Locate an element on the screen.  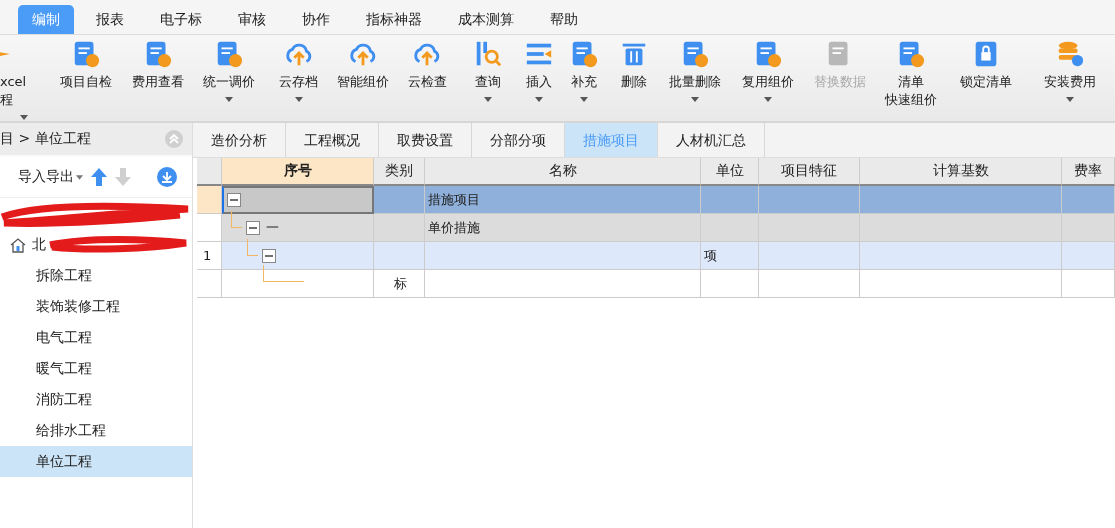
up-arrow-icon is located at coordinates (99, 177).